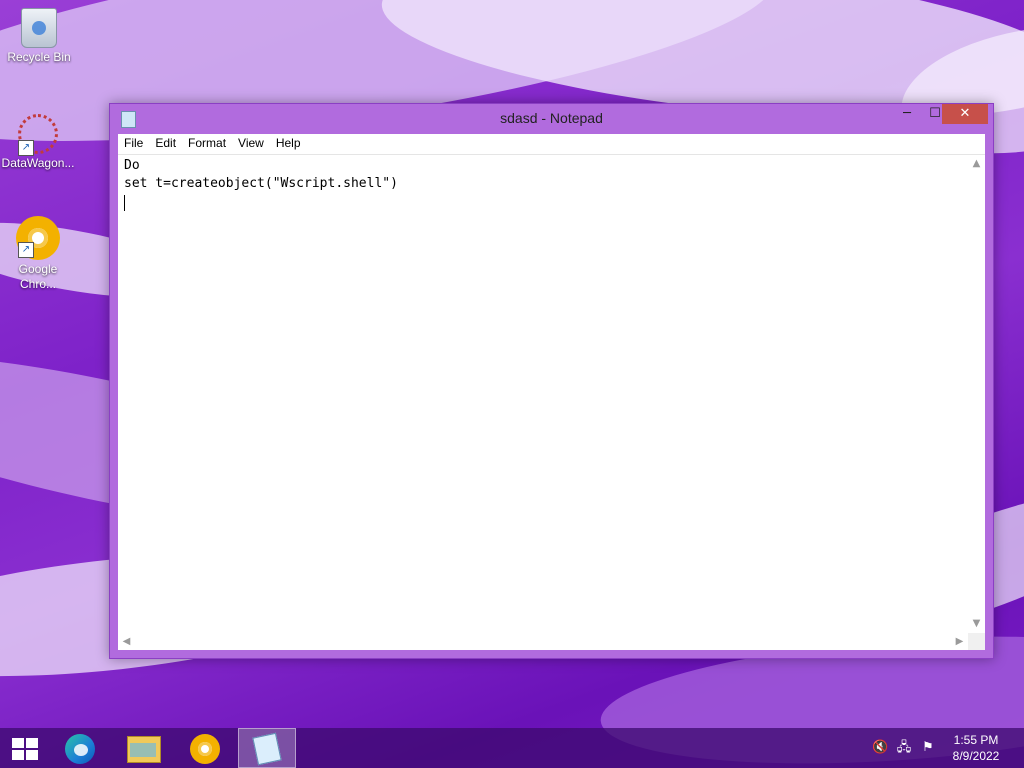 Image resolution: width=1024 pixels, height=768 pixels. Describe the element at coordinates (976, 163) in the screenshot. I see `scroll-up-icon: ▲` at that location.